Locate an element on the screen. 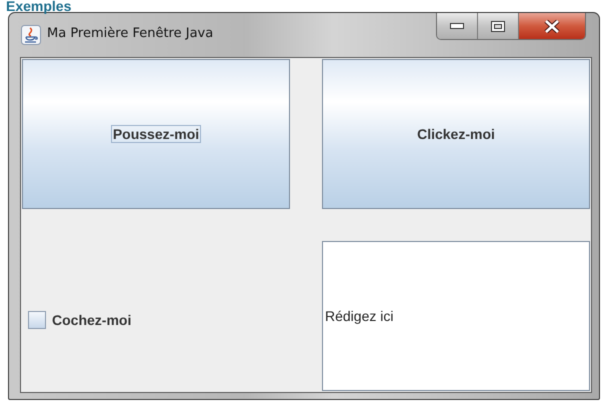  checkbox-label: Cochez-moi is located at coordinates (92, 320).